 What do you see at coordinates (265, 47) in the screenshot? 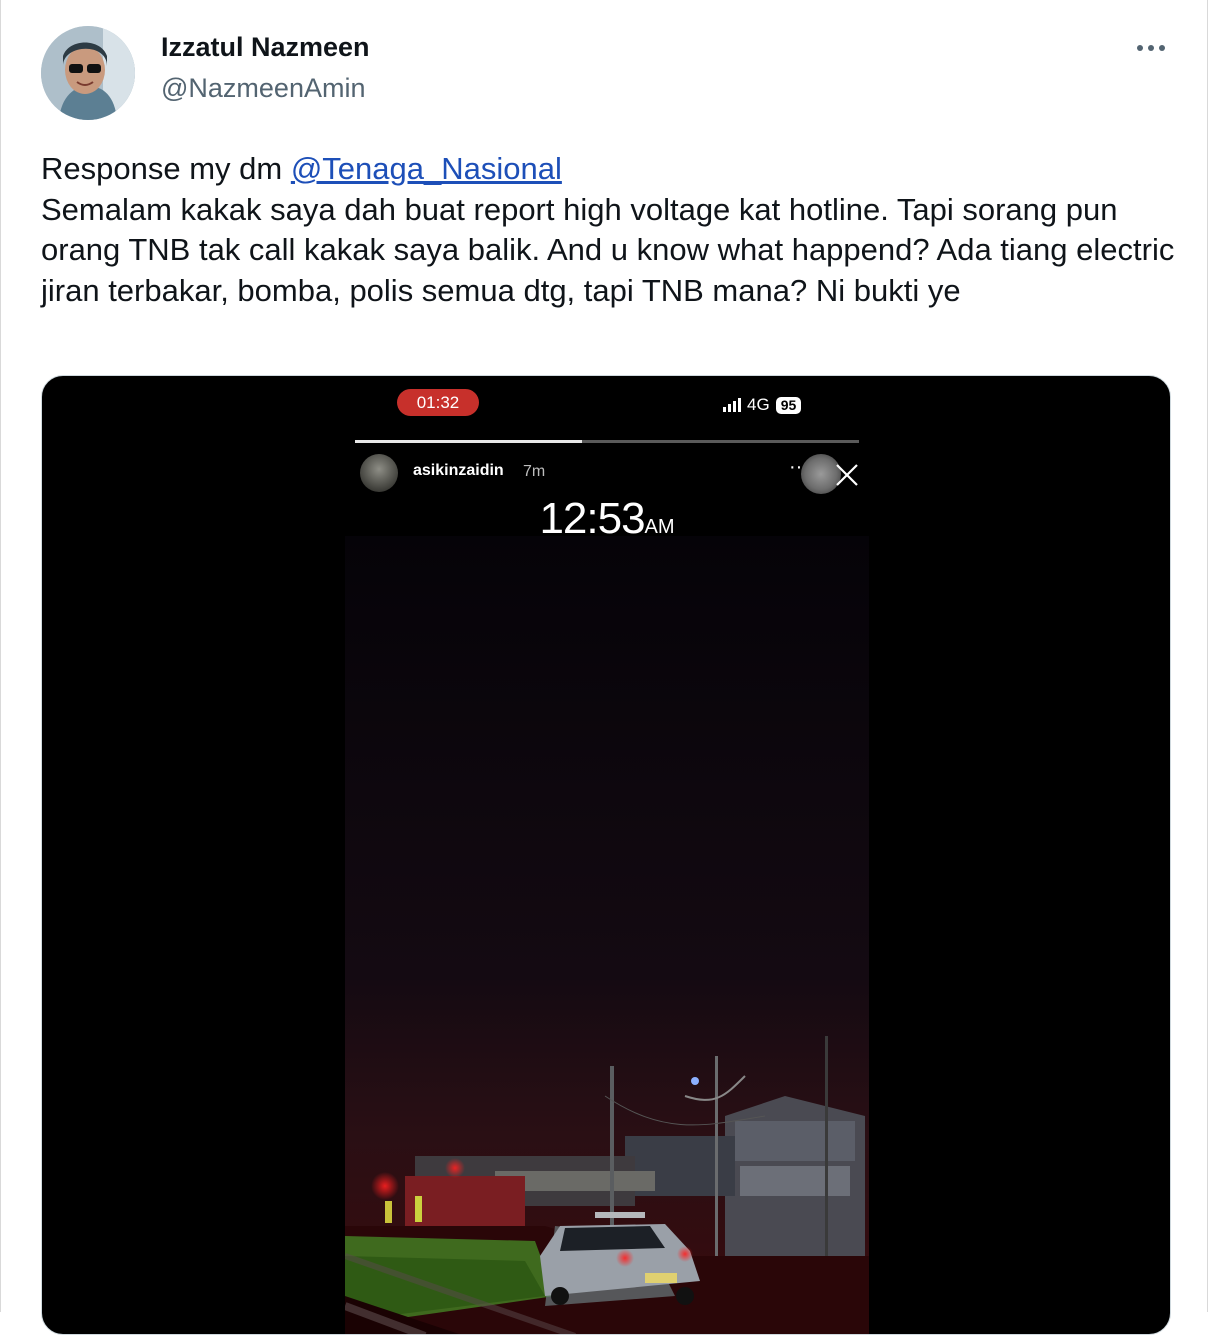
I see `author-name: Izzatul Nazmeen` at bounding box center [265, 47].